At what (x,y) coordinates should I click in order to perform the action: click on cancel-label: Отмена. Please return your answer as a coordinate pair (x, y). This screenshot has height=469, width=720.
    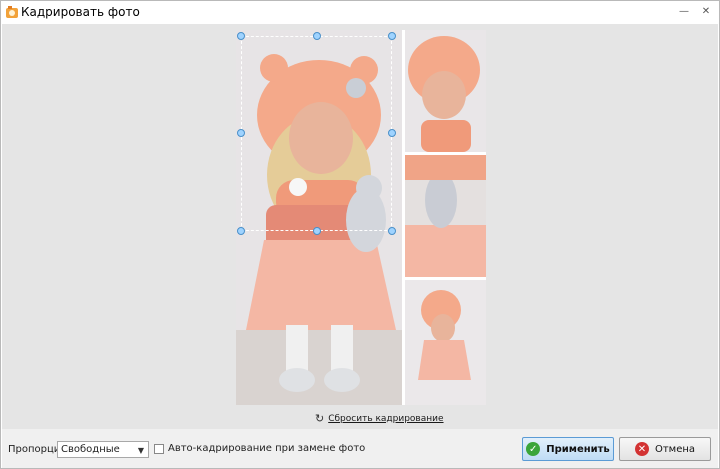
    Looking at the image, I should click on (675, 449).